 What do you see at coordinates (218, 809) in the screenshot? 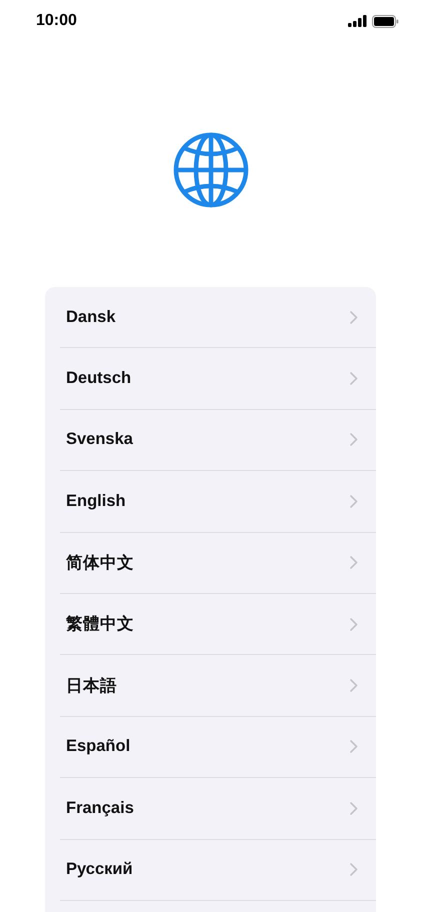
I see `language-row: Français` at bounding box center [218, 809].